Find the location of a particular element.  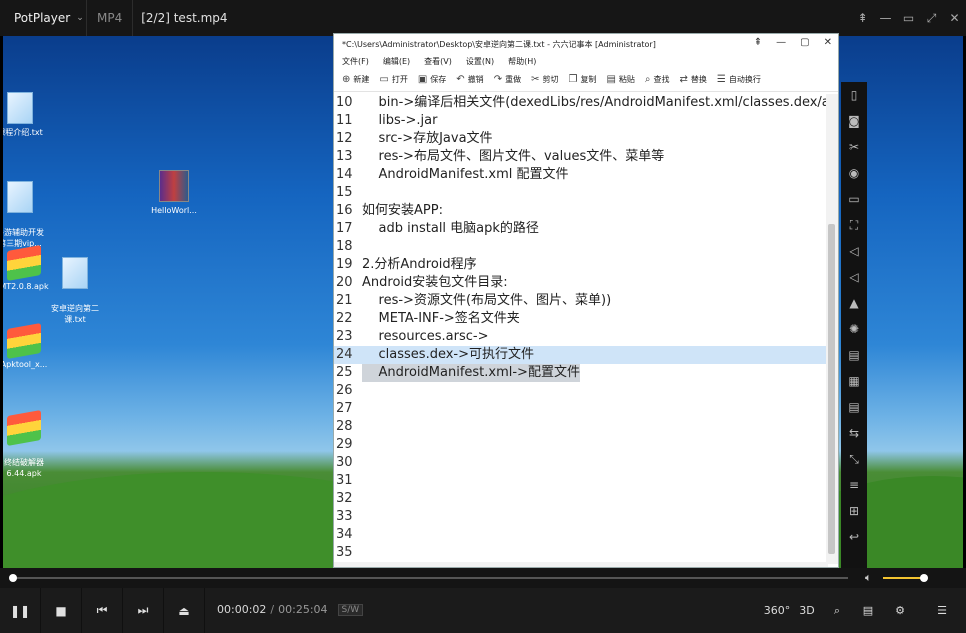

undo-button: ↶ 撤销 is located at coordinates (469, 79).